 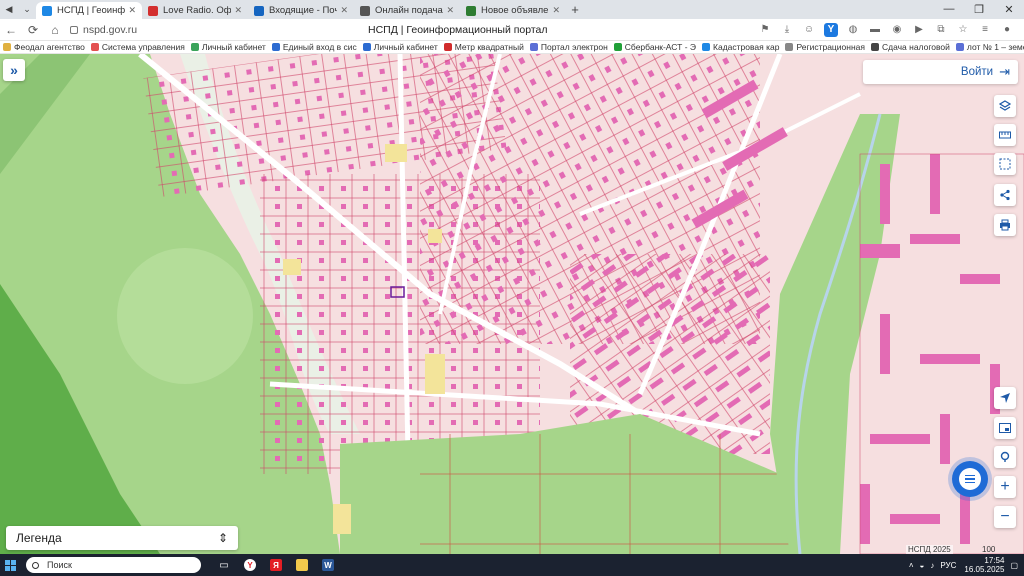 I want to click on bookmark-item: Портал электрон, so click(x=569, y=47).